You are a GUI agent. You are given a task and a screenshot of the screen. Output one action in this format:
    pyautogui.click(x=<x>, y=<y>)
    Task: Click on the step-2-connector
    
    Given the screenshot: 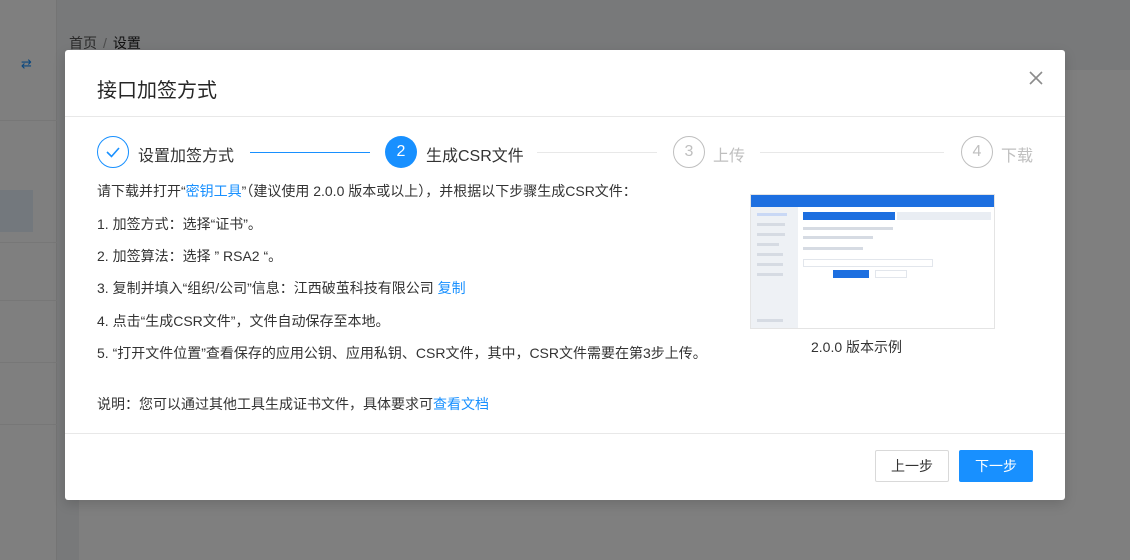 What is the action you would take?
    pyautogui.click(x=597, y=152)
    